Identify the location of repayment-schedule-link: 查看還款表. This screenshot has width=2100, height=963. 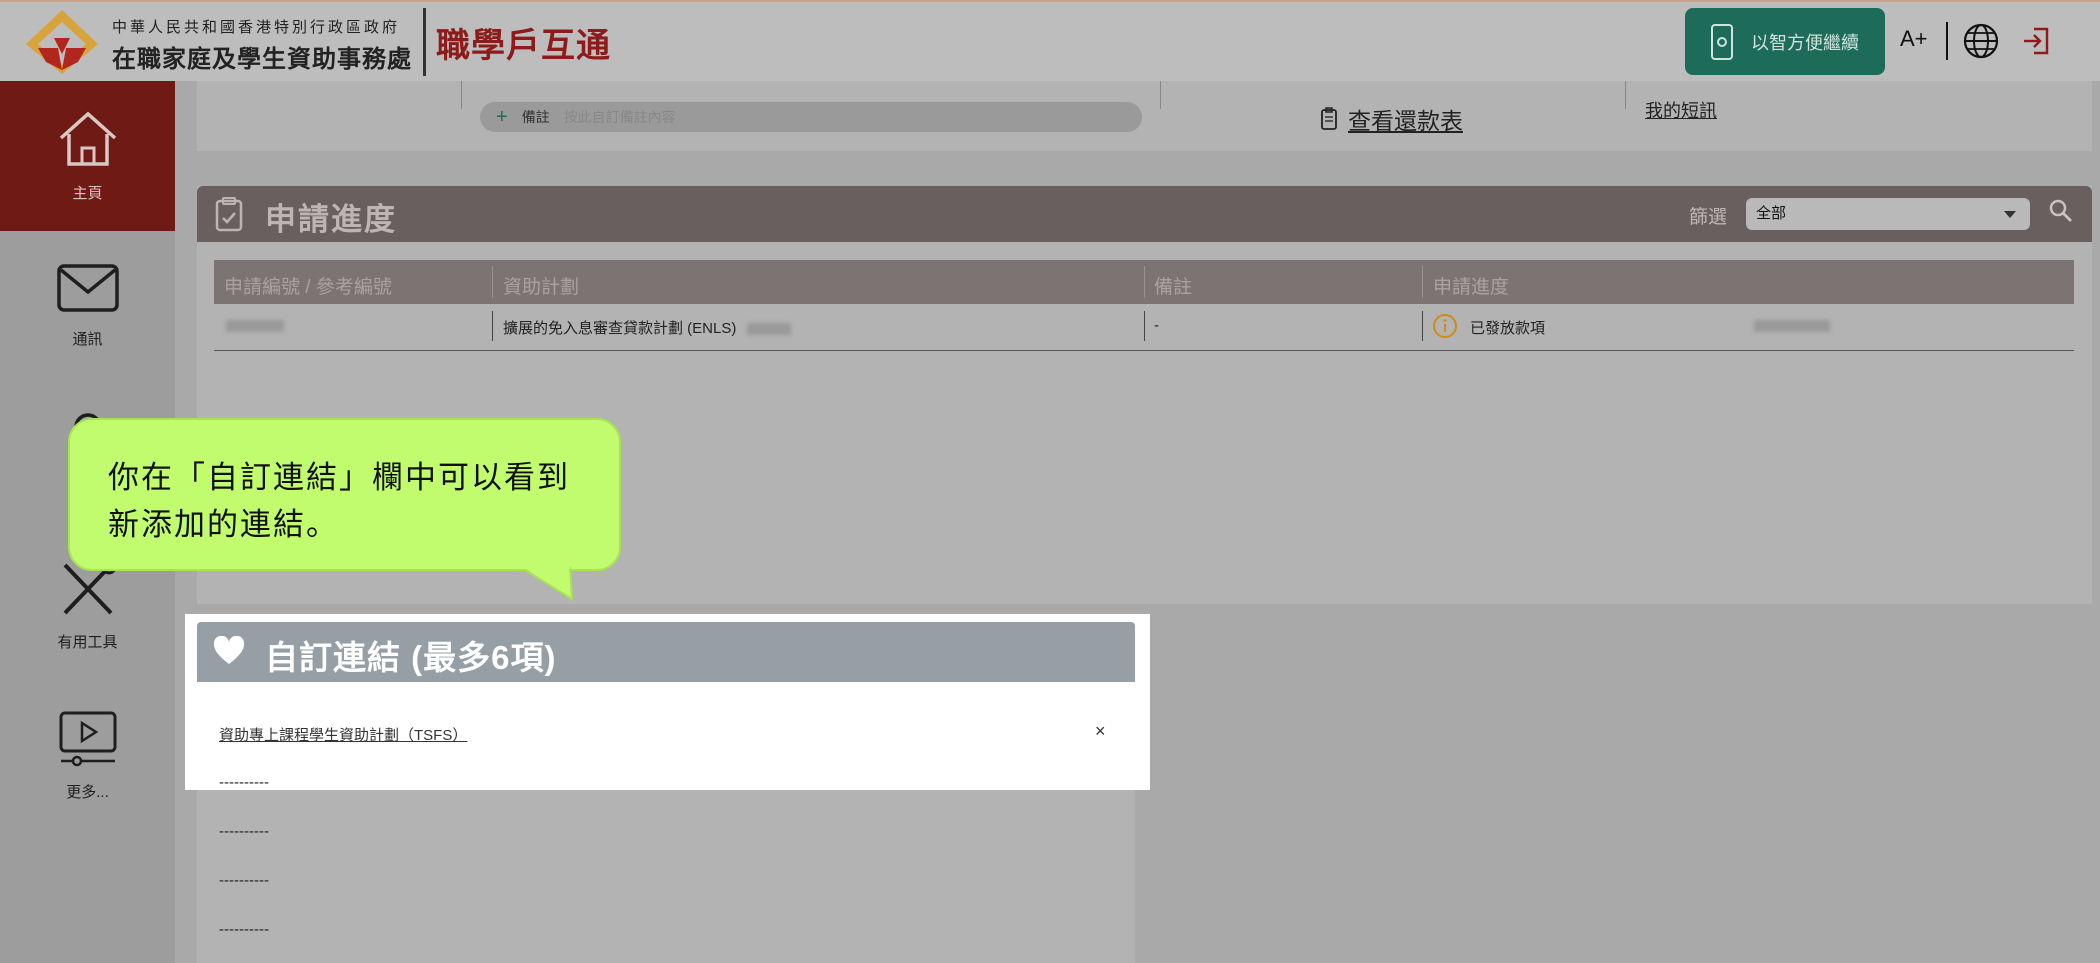
(1391, 119).